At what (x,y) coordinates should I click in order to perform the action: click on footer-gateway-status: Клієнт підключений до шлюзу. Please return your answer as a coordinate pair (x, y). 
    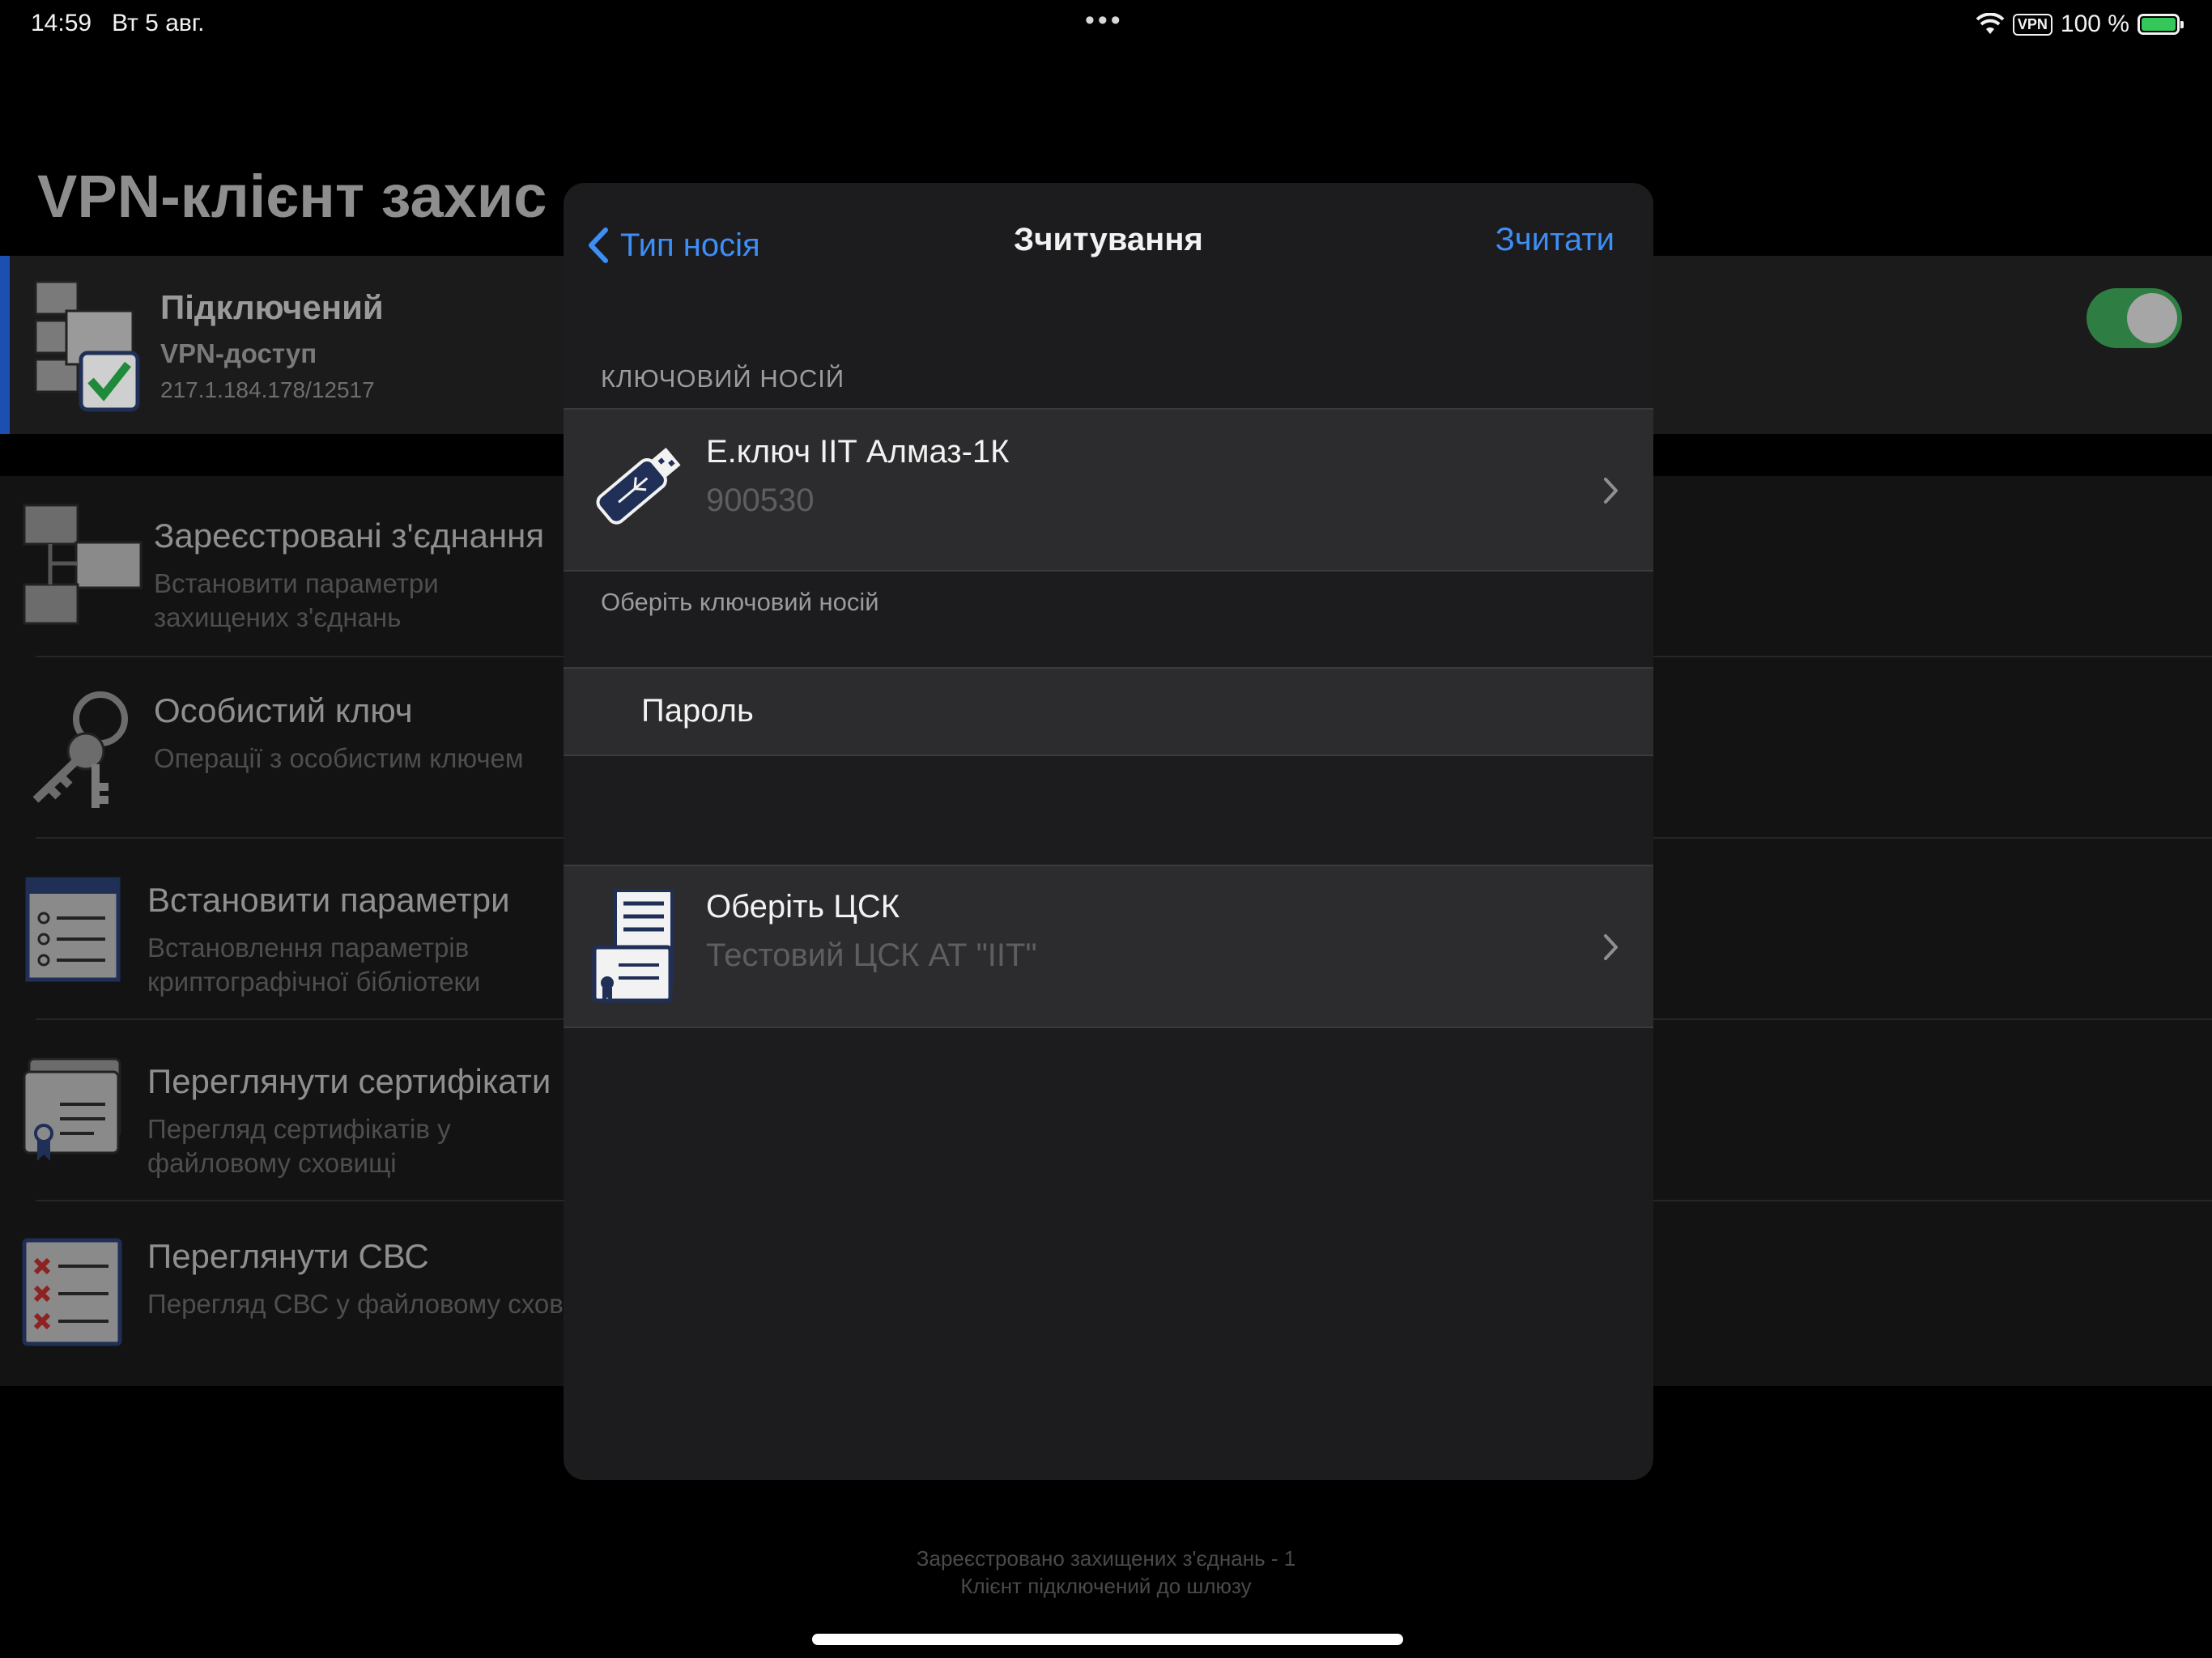
    Looking at the image, I should click on (1106, 1586).